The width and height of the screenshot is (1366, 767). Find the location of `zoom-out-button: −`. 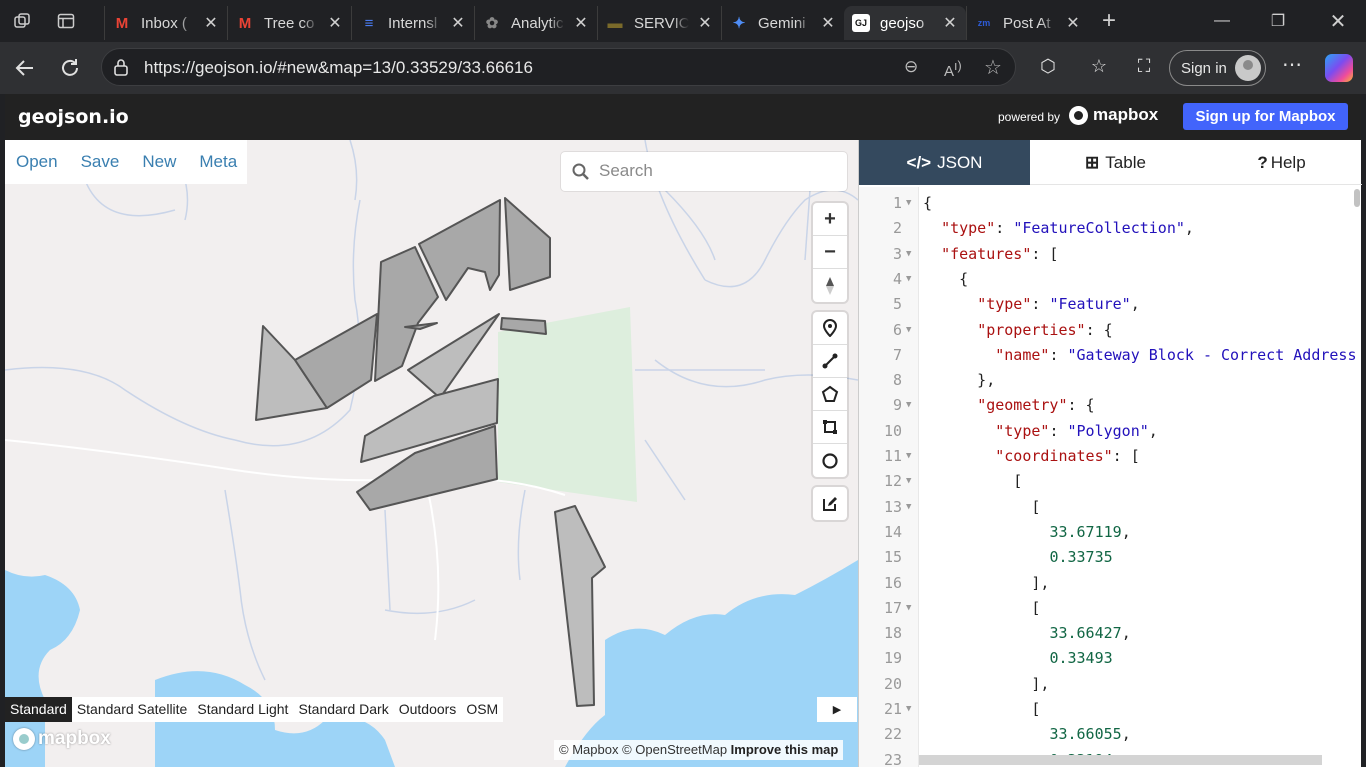

zoom-out-button: − is located at coordinates (830, 252).